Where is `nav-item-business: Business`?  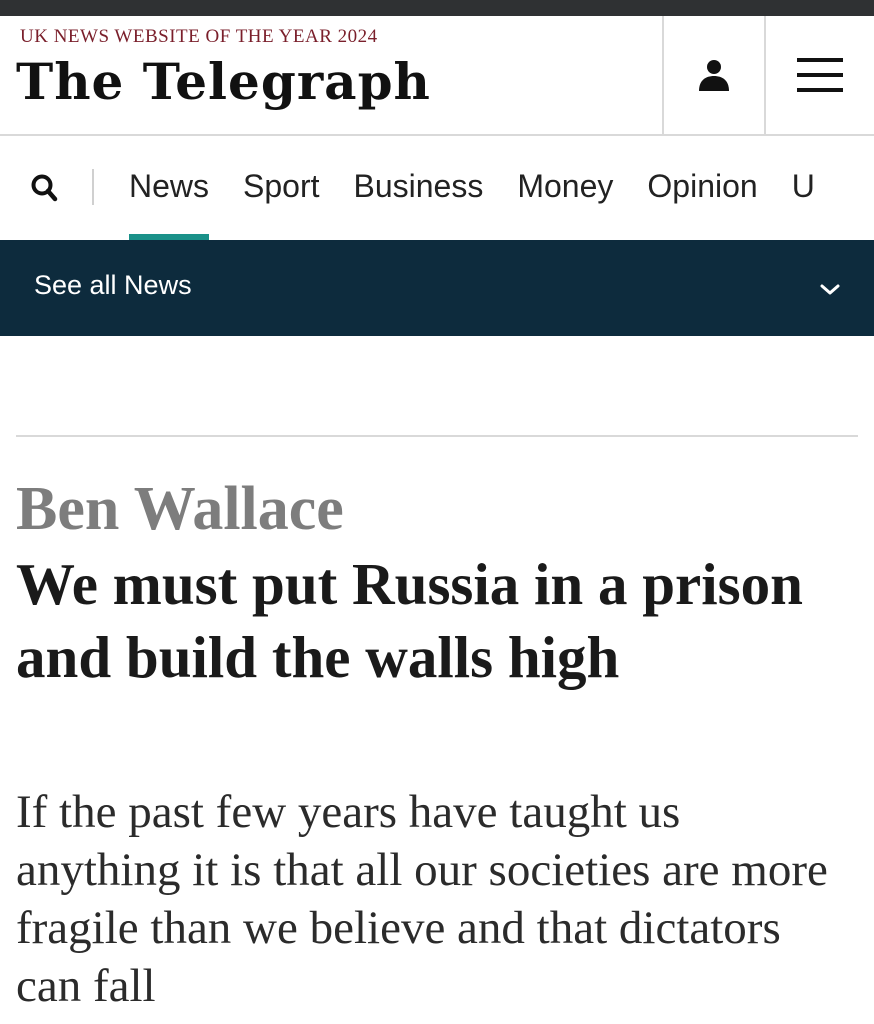
nav-item-business: Business is located at coordinates (419, 188).